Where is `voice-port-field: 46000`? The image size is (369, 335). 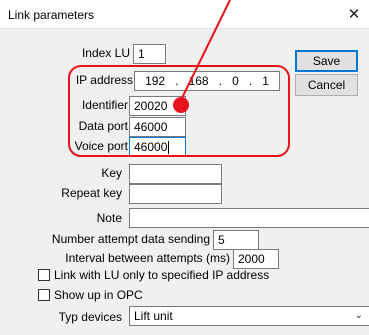
voice-port-field: 46000 is located at coordinates (157, 147).